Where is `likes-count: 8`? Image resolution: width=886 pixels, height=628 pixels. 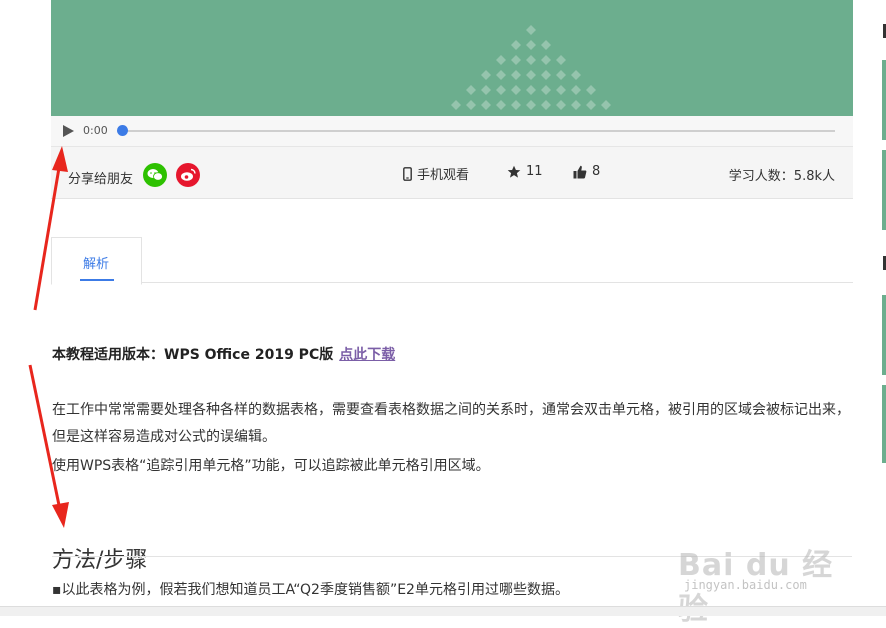 likes-count: 8 is located at coordinates (596, 171).